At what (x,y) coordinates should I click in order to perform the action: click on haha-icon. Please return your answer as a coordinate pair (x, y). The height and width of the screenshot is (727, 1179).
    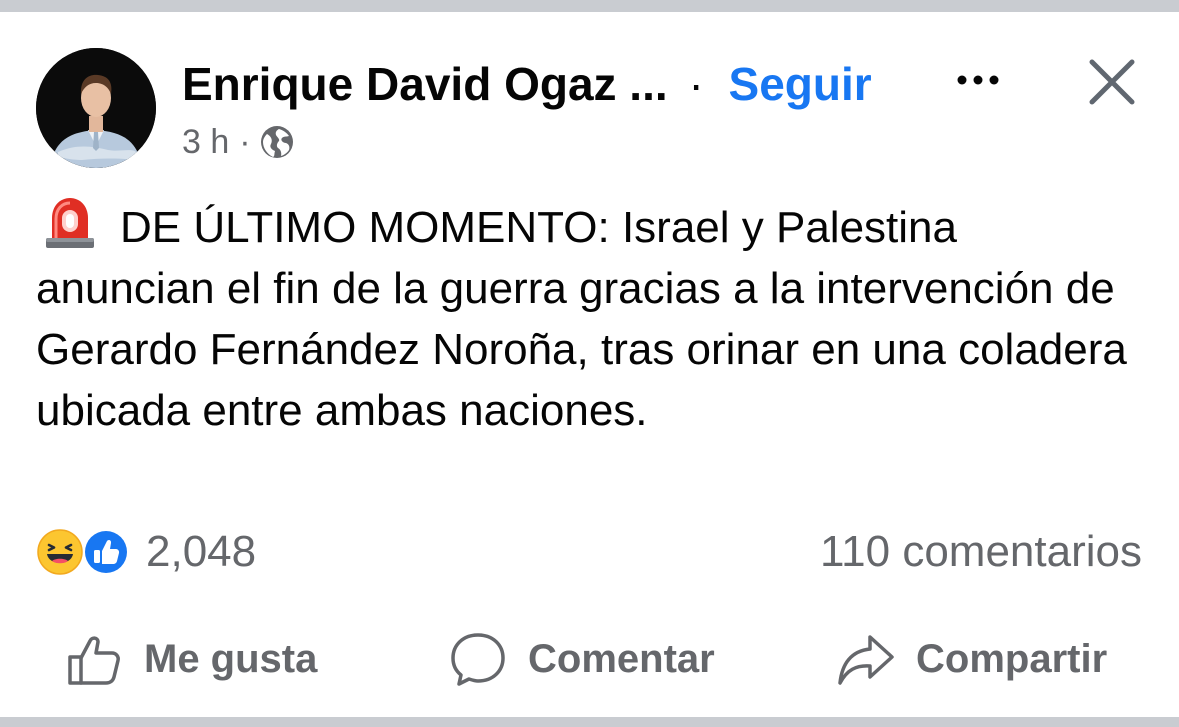
    Looking at the image, I should click on (60, 552).